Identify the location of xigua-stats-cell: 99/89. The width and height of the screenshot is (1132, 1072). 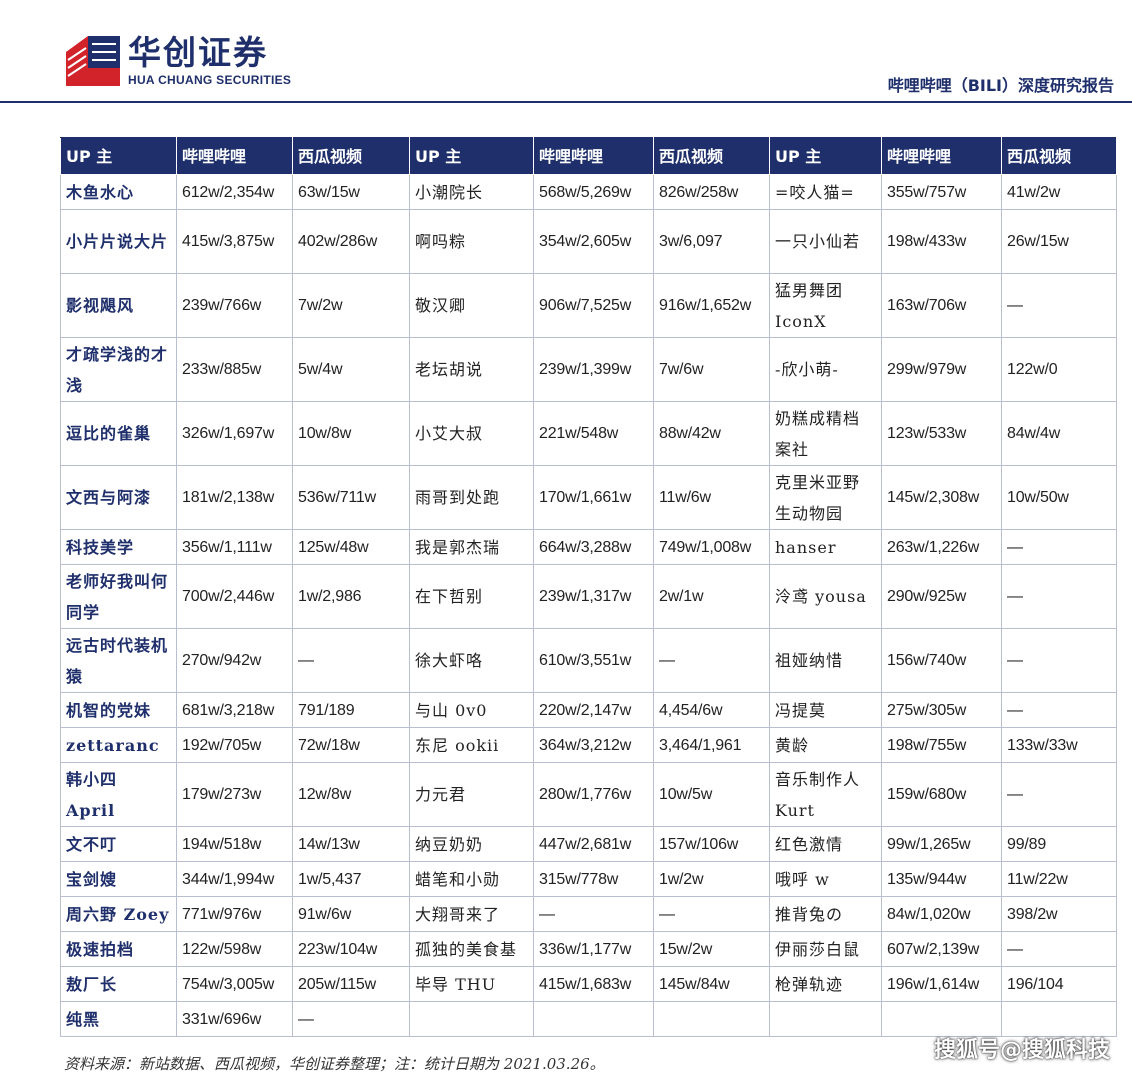
(1059, 844).